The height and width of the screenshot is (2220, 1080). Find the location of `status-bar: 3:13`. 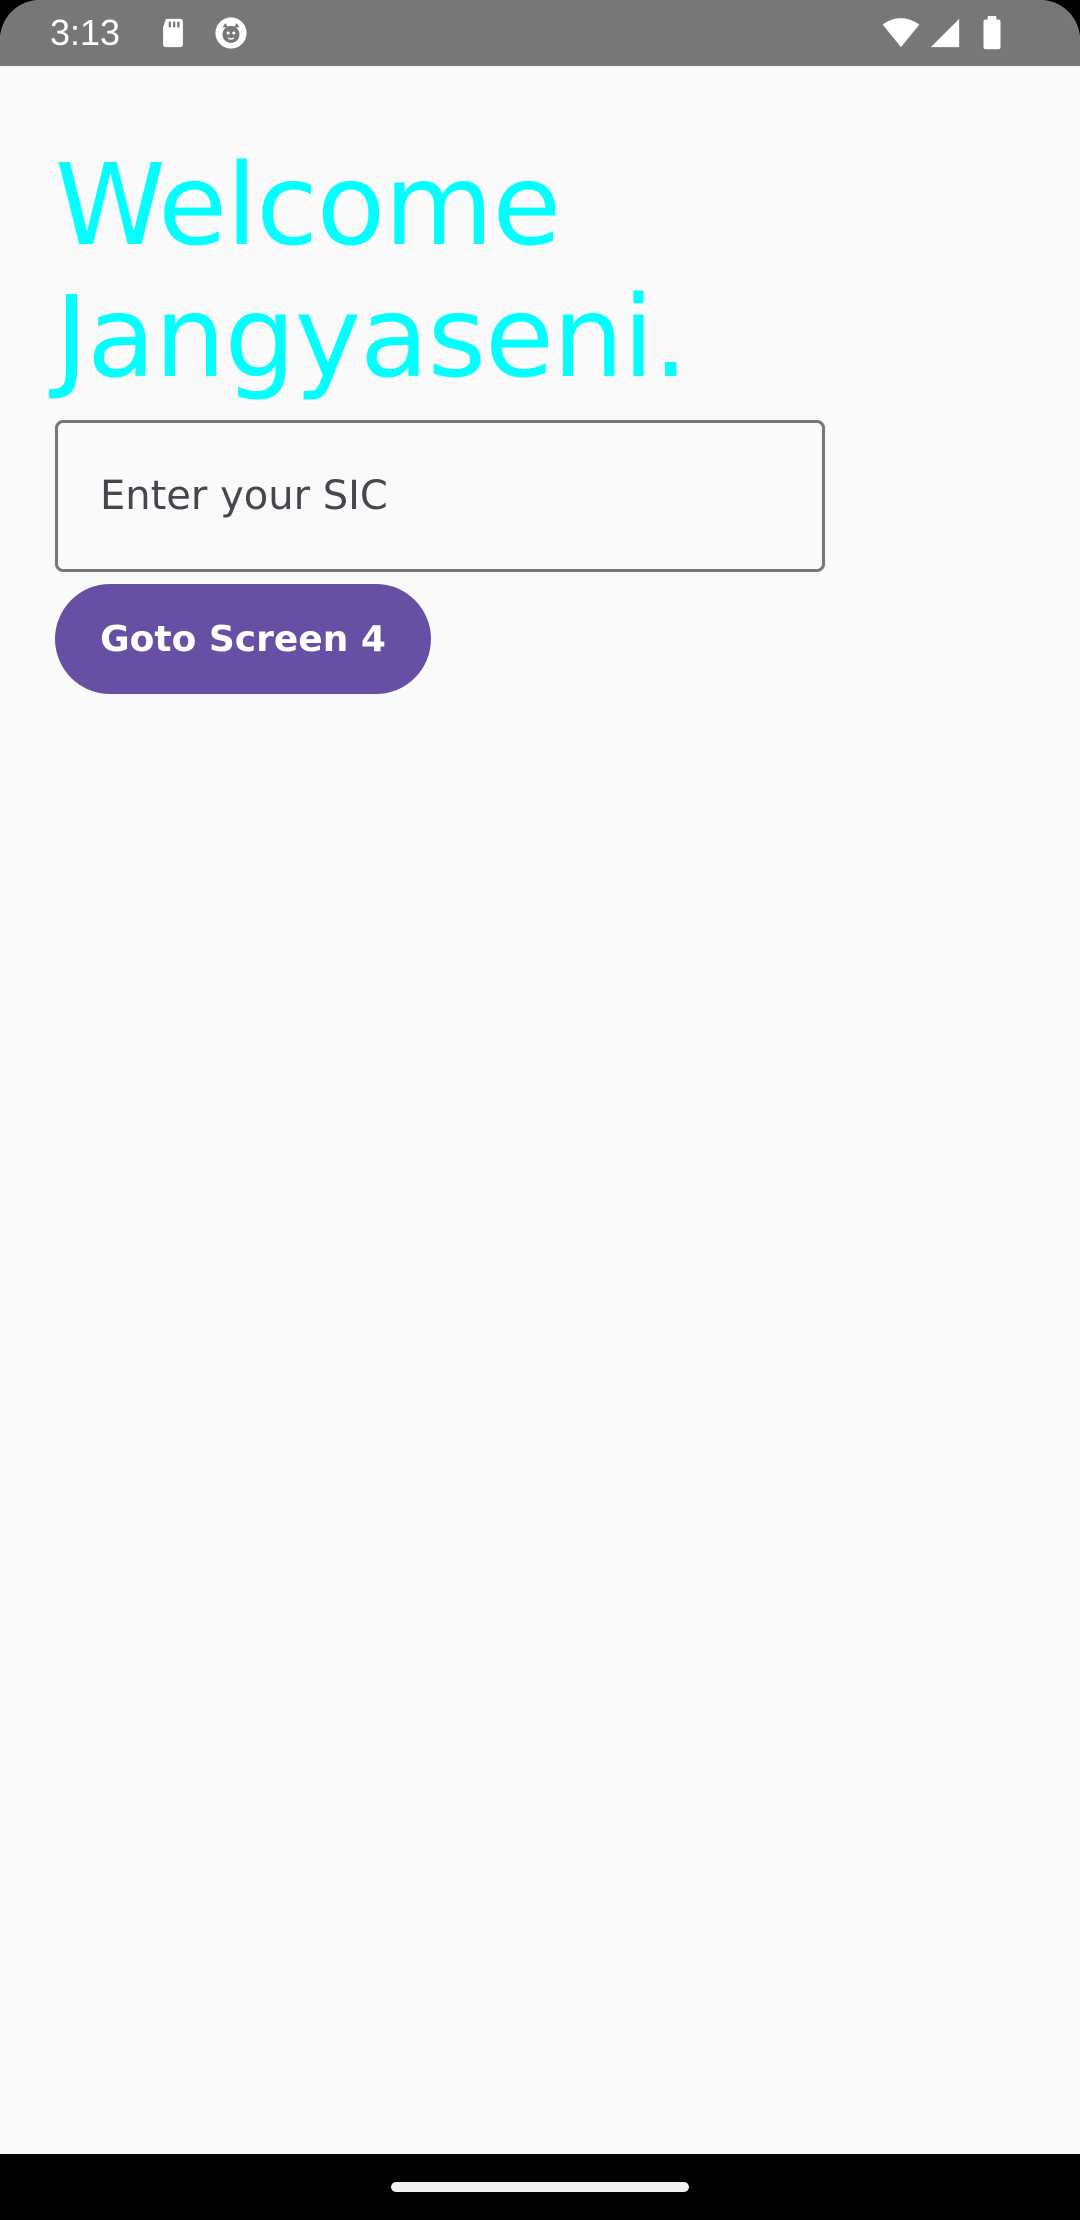

status-bar: 3:13 is located at coordinates (540, 33).